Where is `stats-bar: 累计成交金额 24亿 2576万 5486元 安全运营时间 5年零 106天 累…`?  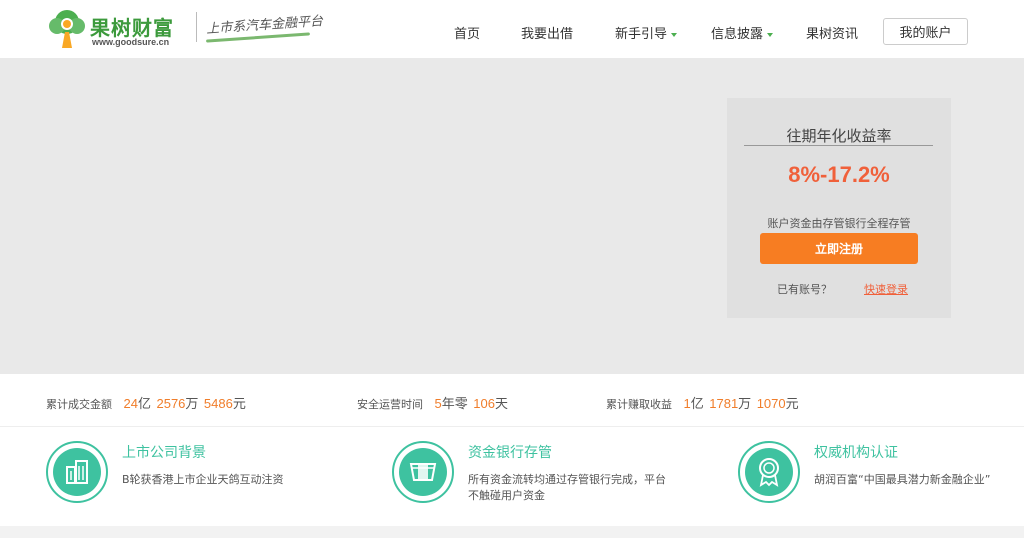
stats-bar: 累计成交金额 24亿 2576万 5486元 安全运营时间 5年零 106天 累… is located at coordinates (512, 400).